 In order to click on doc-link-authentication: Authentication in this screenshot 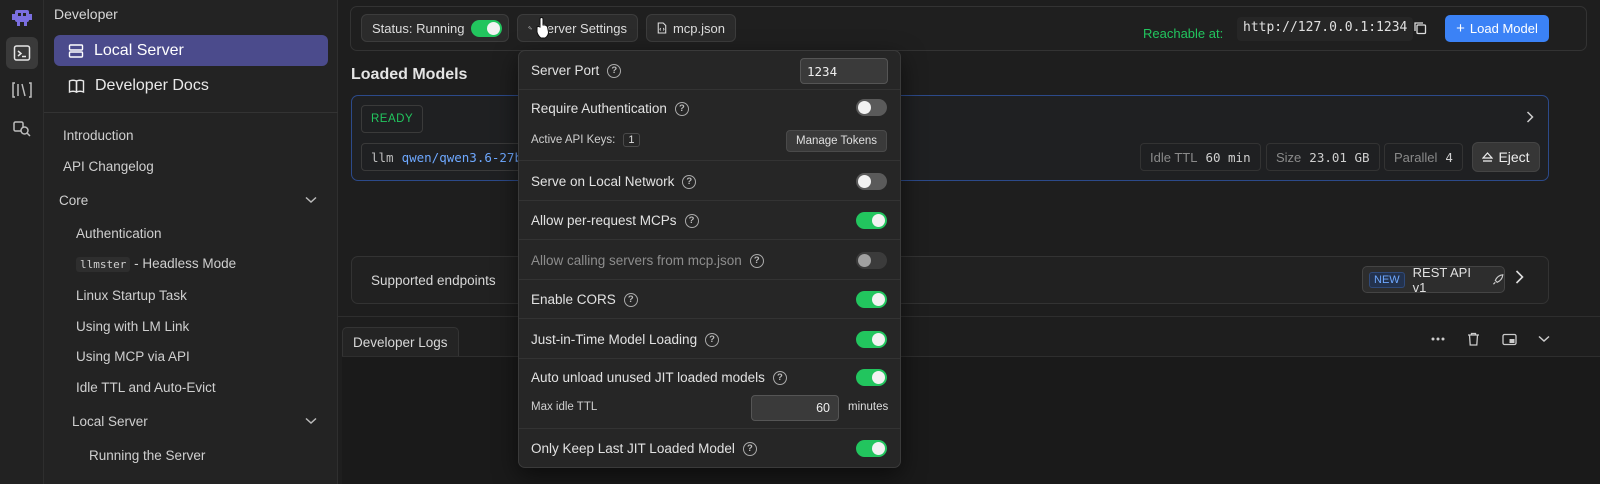, I will do `click(119, 233)`.